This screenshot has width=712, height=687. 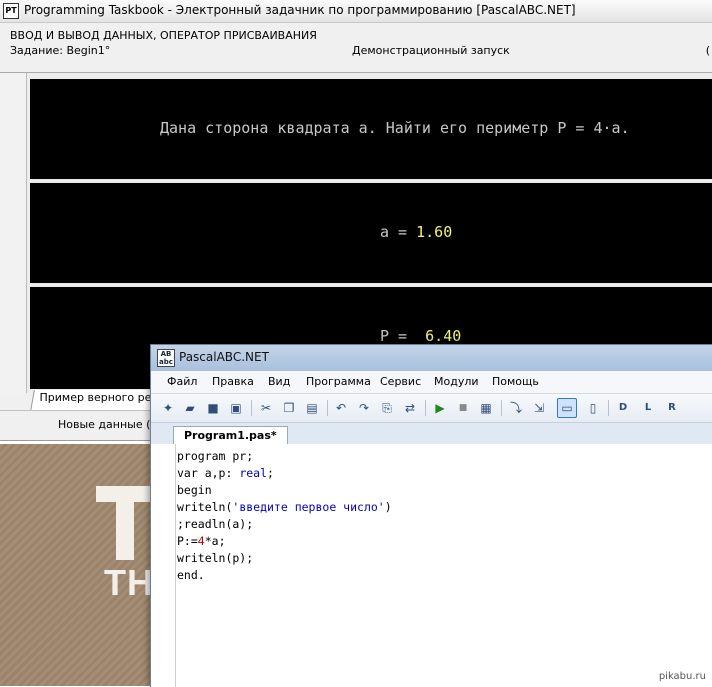 I want to click on paste-icon: ▤, so click(x=312, y=408).